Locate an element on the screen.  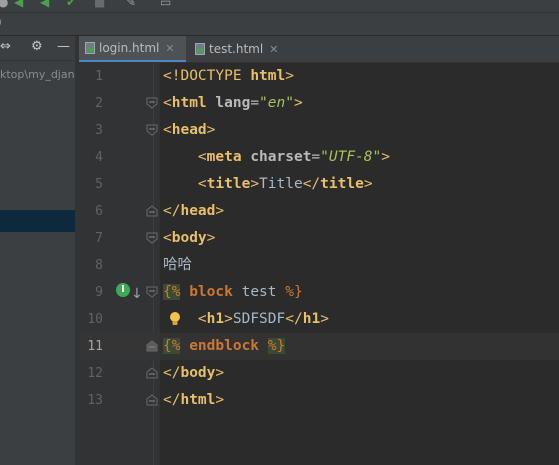
code-line: 9 I ↓ {% block test %} is located at coordinates (319, 292).